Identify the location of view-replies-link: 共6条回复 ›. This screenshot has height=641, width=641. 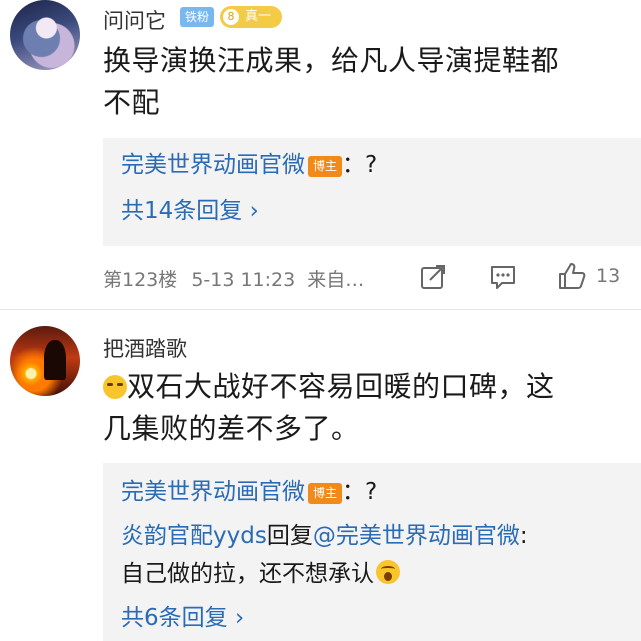
(182, 618).